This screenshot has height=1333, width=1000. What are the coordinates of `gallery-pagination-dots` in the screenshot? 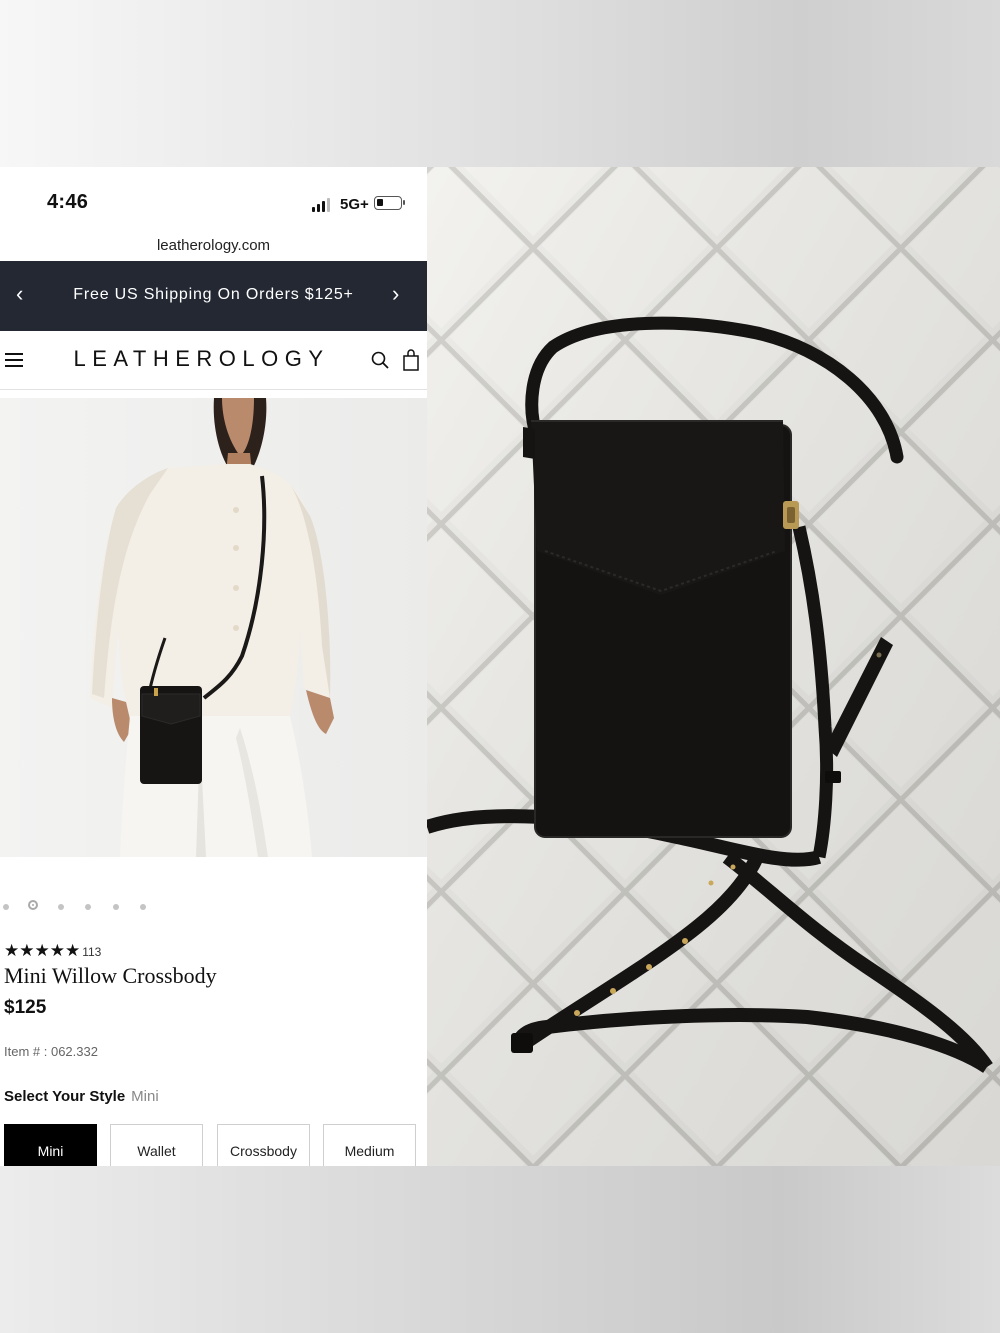 It's located at (100, 907).